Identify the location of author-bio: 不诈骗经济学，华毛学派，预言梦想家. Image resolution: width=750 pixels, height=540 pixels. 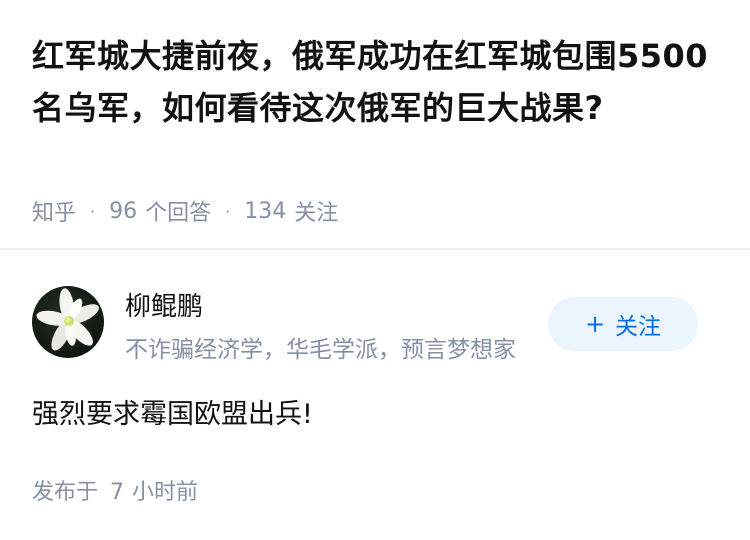
(320, 350).